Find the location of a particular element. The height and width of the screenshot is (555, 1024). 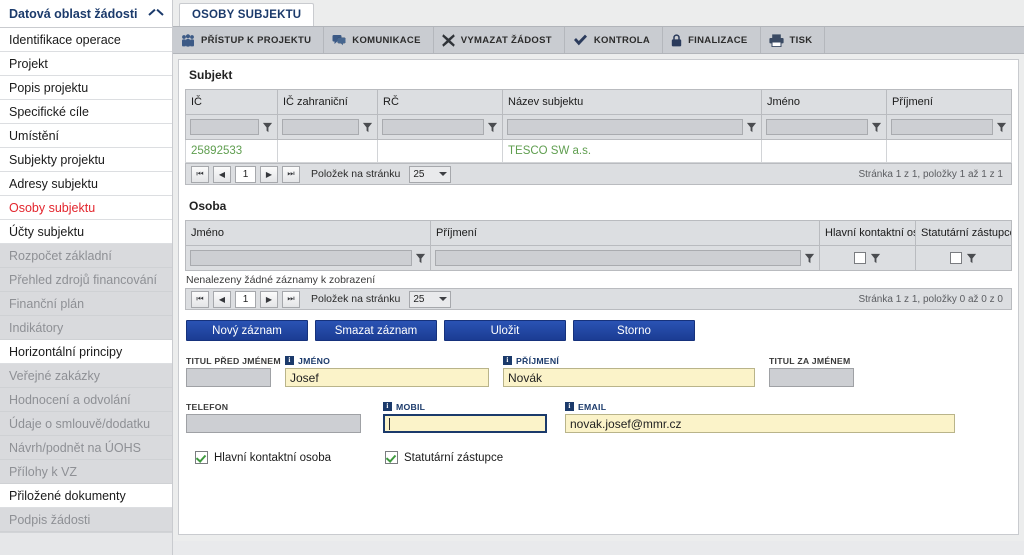

person-column-header-1: Příjmení is located at coordinates (625, 233).